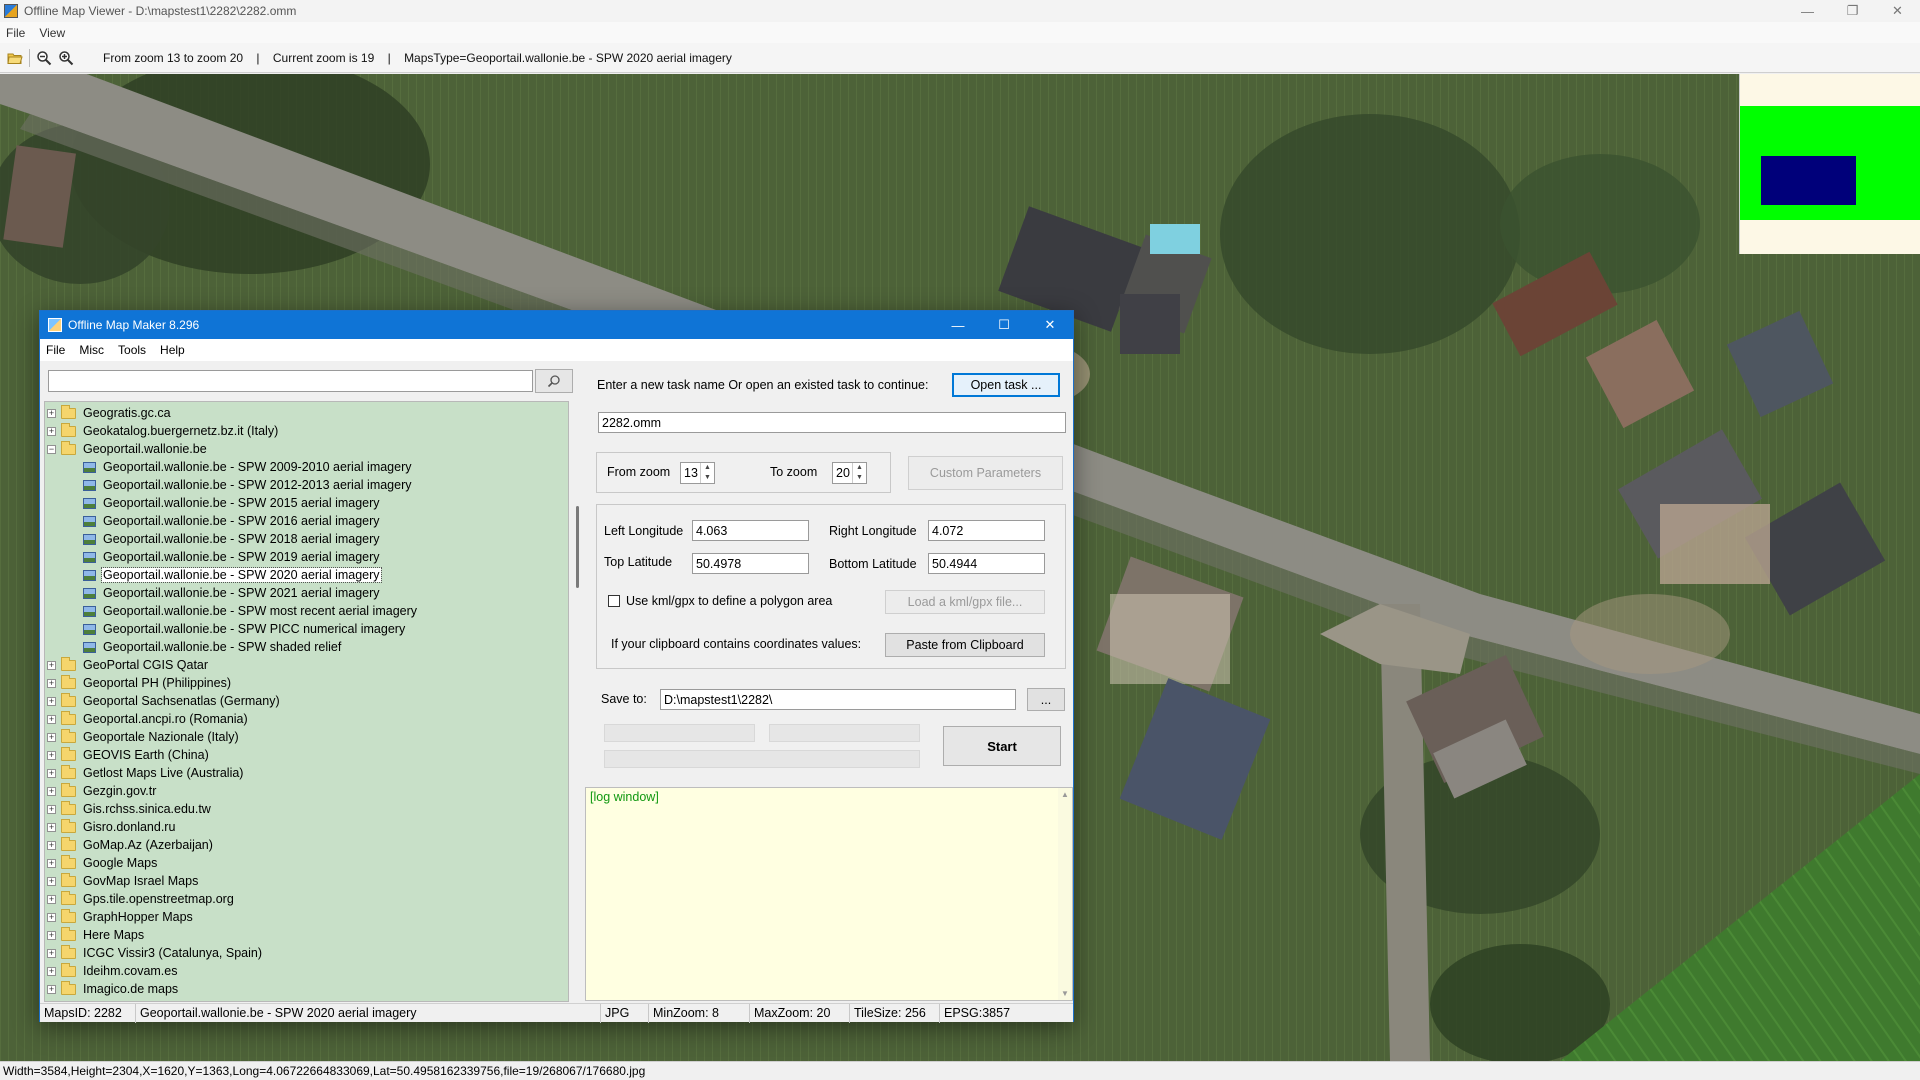  What do you see at coordinates (148, 719) in the screenshot?
I see `tree-folder-item: + Geoportal.ancpi.ro (Romania)` at bounding box center [148, 719].